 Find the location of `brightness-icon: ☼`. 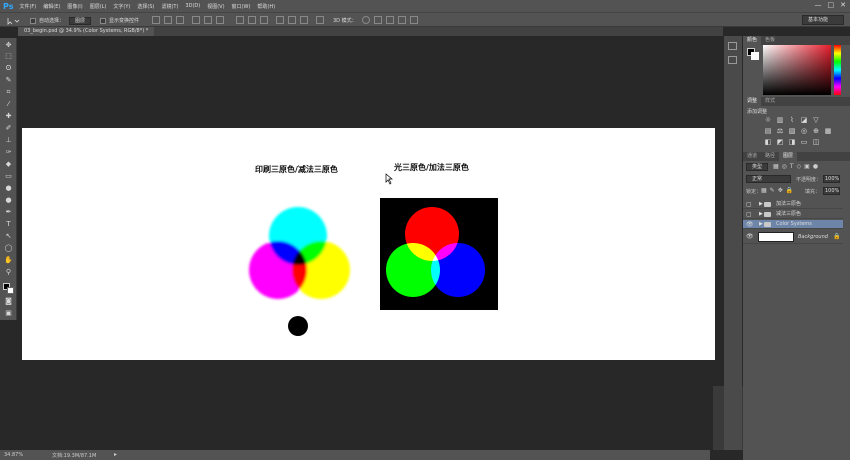

brightness-icon: ☼ is located at coordinates (768, 120).